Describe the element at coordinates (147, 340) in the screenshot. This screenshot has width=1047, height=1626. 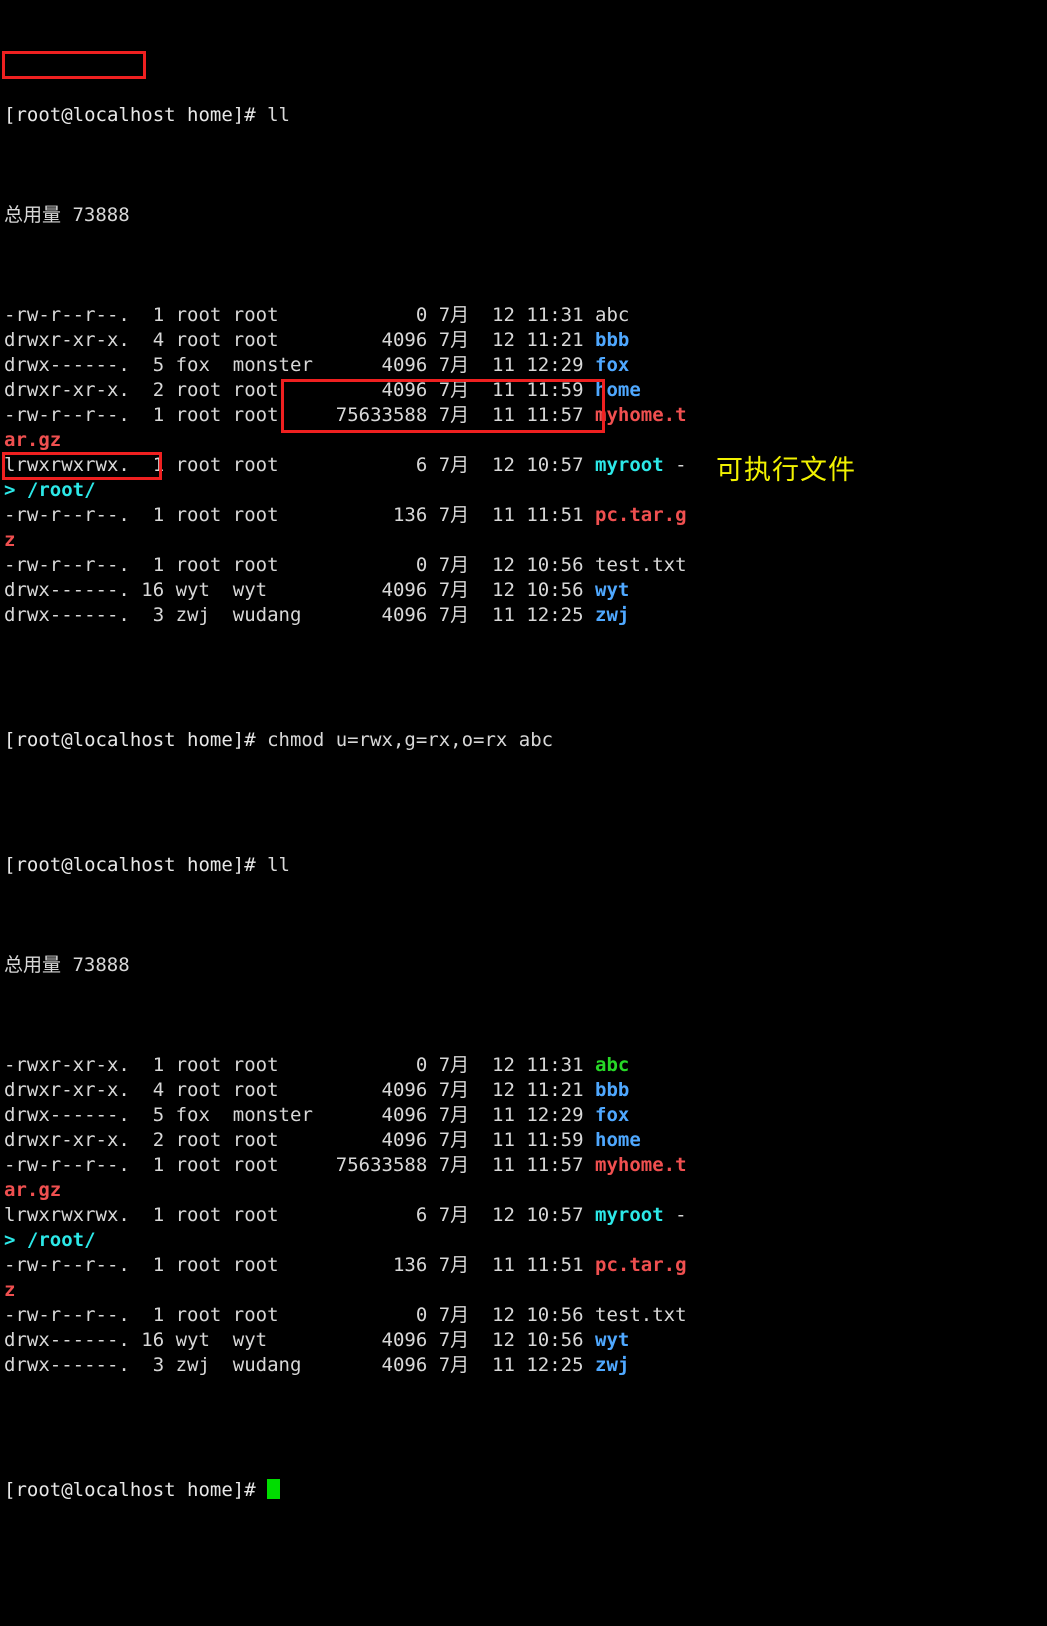
I see `file-linkcount: 4` at that location.